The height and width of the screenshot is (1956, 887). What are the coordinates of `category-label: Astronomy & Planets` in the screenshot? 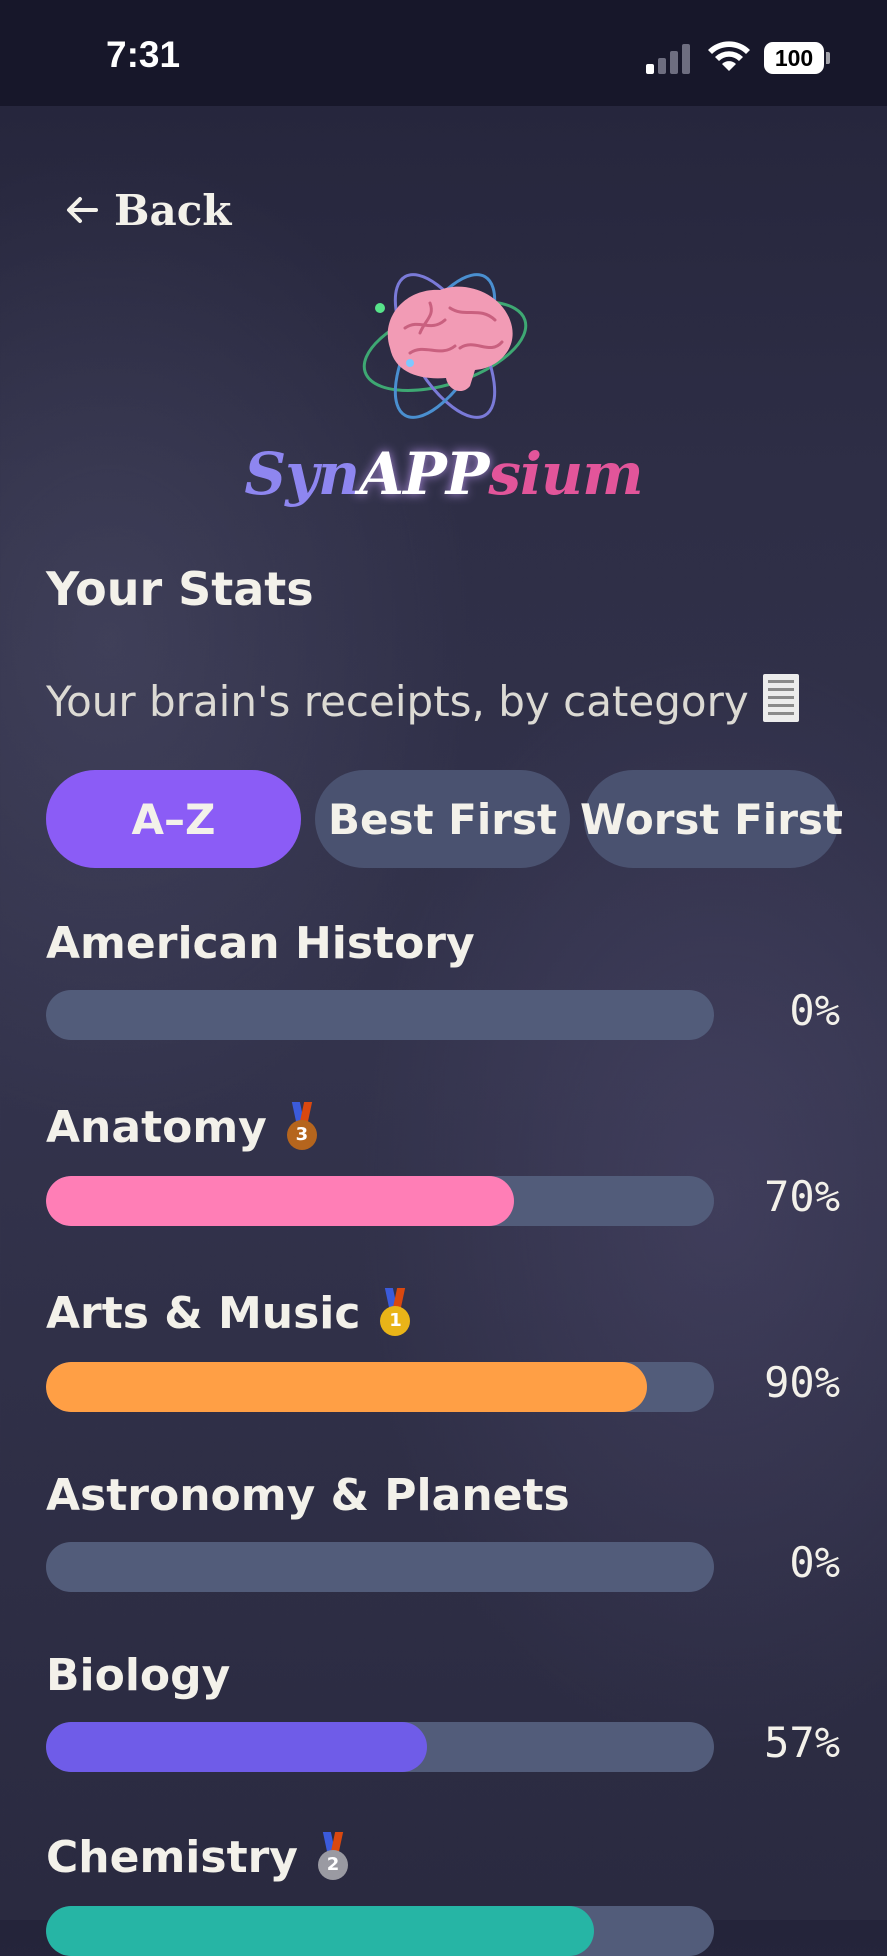 It's located at (308, 1495).